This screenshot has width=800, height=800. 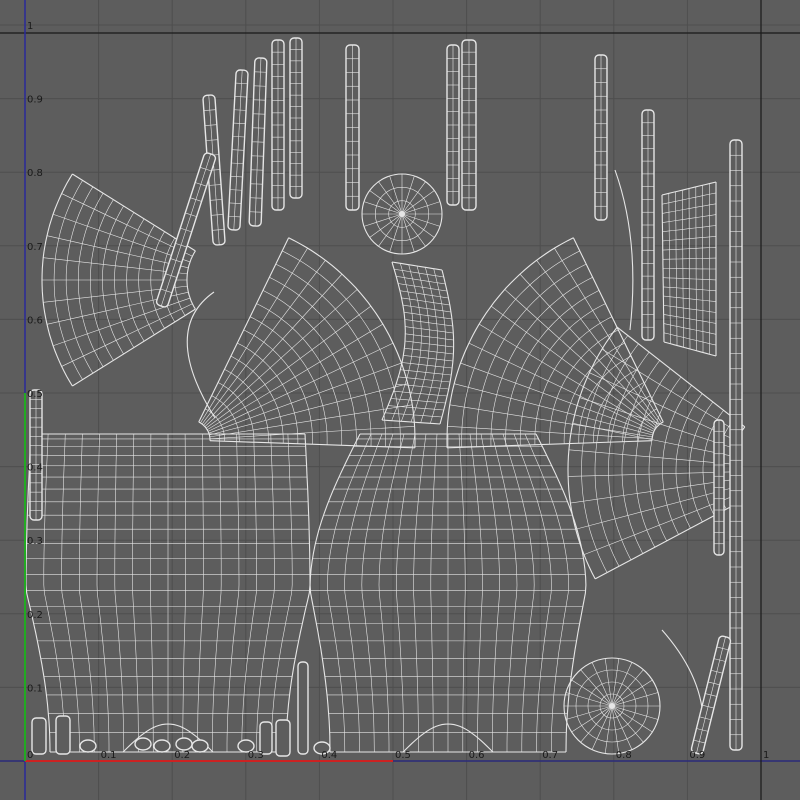 What do you see at coordinates (168, 593) in the screenshot?
I see `left-pot-body` at bounding box center [168, 593].